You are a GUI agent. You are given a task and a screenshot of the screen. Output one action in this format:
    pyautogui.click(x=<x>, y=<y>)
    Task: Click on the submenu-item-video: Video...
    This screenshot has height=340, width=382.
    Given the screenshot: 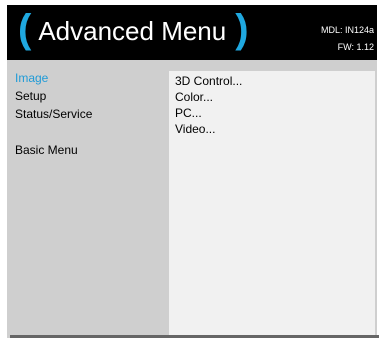 What is the action you would take?
    pyautogui.click(x=272, y=129)
    